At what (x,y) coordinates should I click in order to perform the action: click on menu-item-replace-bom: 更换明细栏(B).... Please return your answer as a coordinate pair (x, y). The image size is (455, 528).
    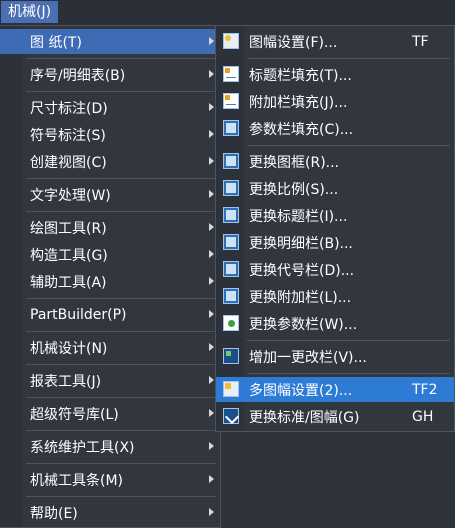
    Looking at the image, I should click on (335, 242).